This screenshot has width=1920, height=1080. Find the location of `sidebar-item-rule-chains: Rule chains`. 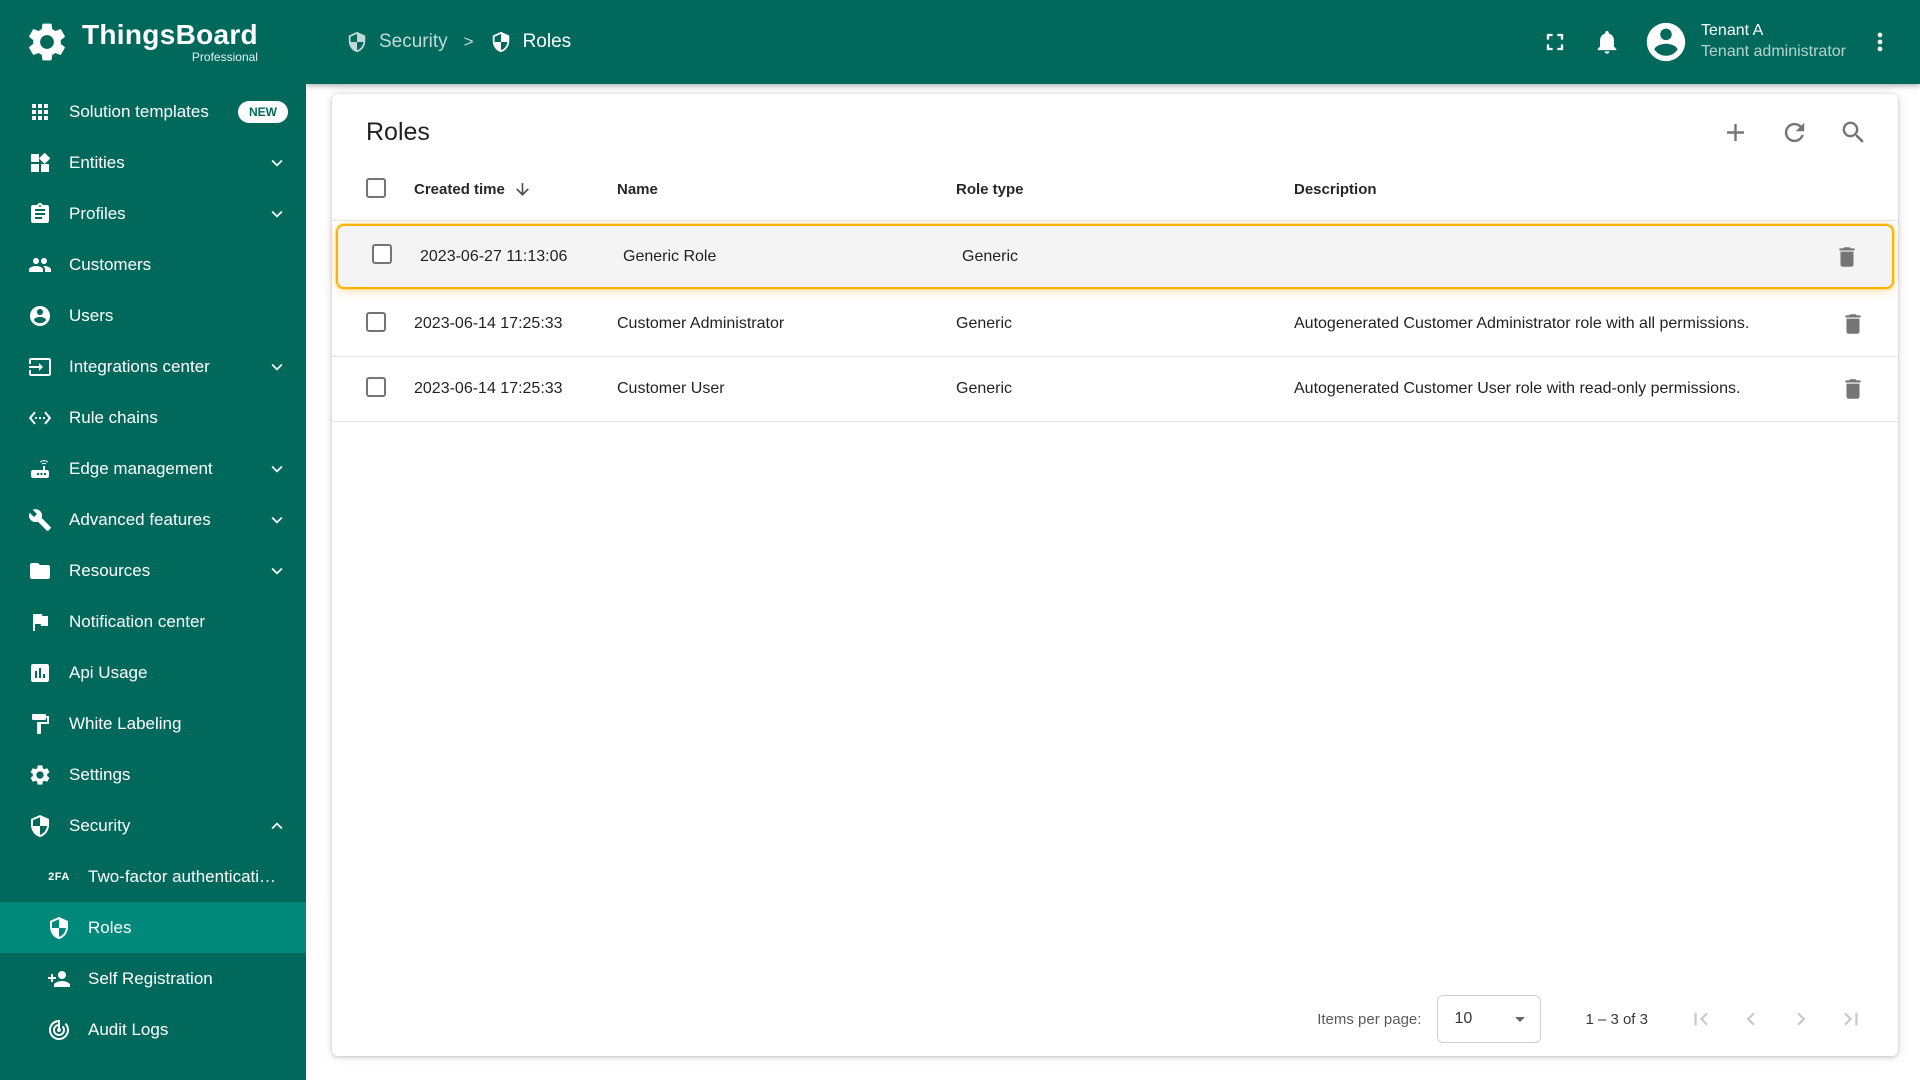

sidebar-item-rule-chains: Rule chains is located at coordinates (153, 417).